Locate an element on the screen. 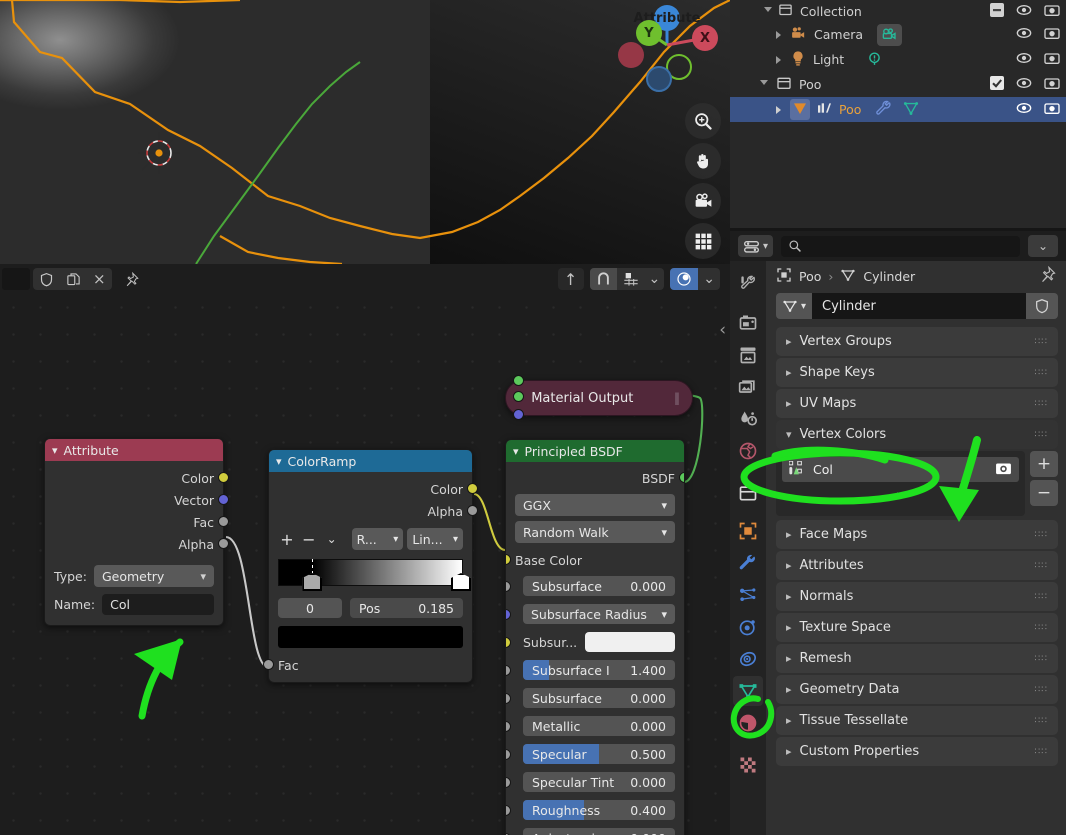 This screenshot has width=1066, height=835. principled-output-bsdf: BSDF is located at coordinates (595, 478).